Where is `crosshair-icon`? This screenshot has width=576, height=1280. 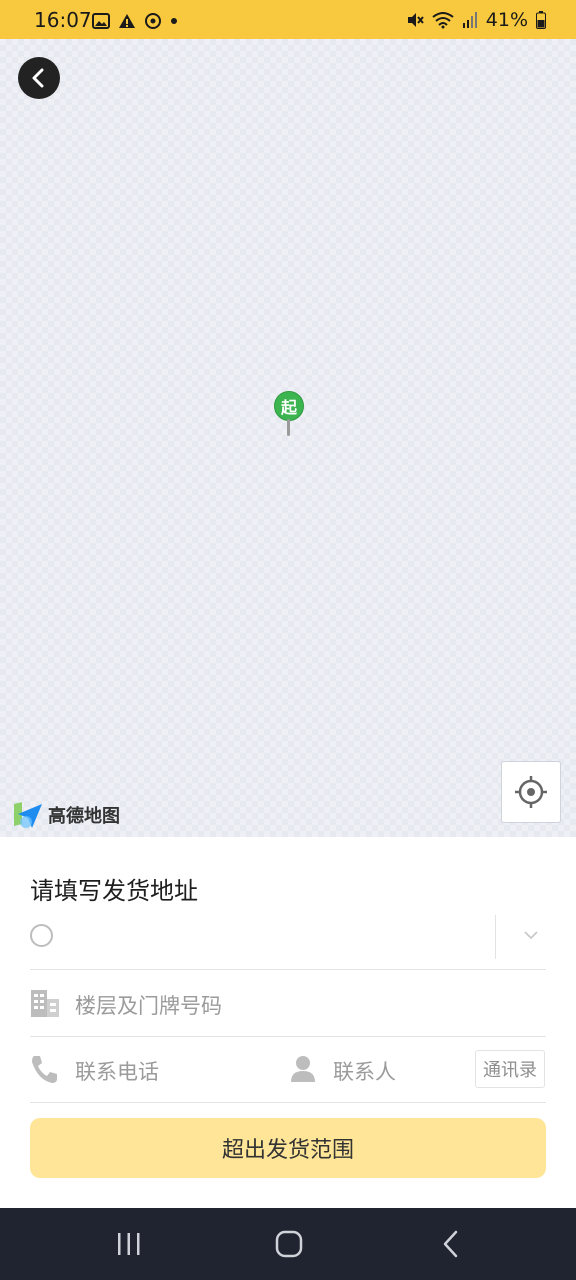 crosshair-icon is located at coordinates (531, 792).